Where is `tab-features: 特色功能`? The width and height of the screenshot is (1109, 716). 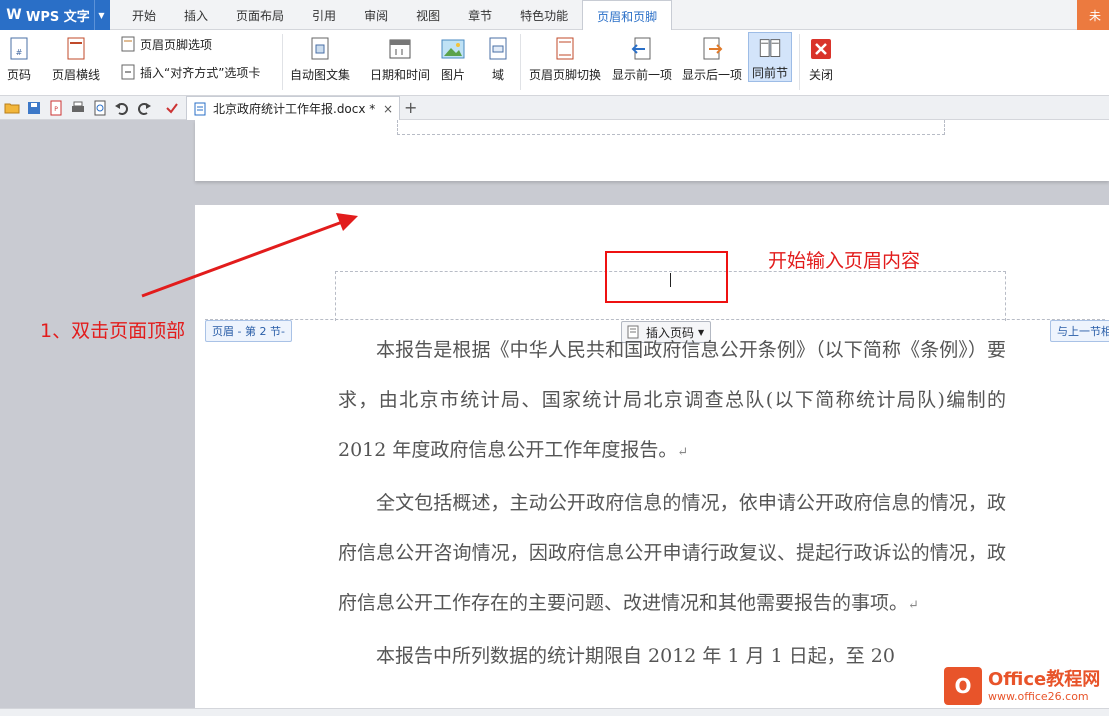 tab-features: 特色功能 is located at coordinates (544, 15).